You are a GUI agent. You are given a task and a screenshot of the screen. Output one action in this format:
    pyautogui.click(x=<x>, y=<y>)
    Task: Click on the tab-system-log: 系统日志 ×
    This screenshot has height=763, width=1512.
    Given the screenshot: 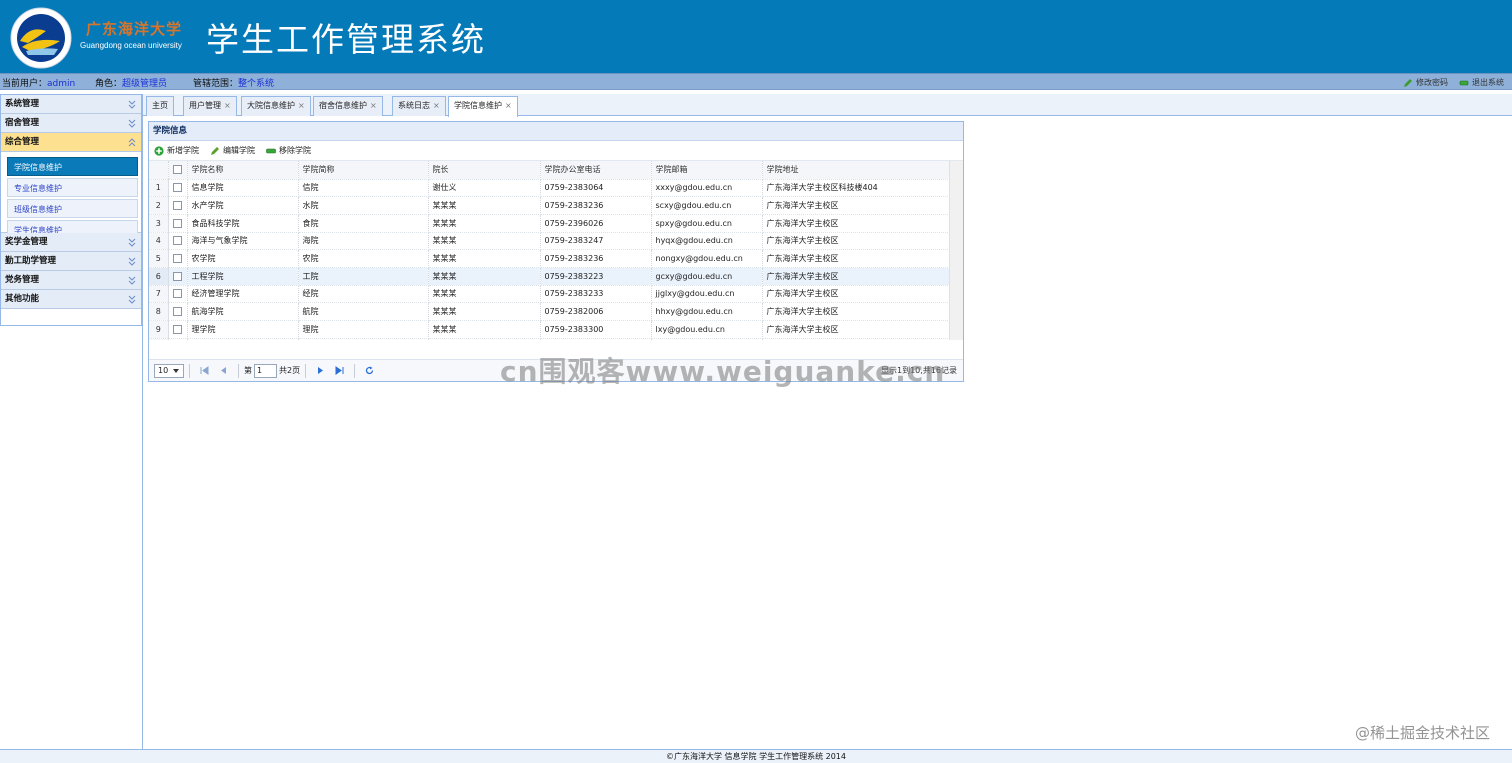 What is the action you would take?
    pyautogui.click(x=419, y=106)
    